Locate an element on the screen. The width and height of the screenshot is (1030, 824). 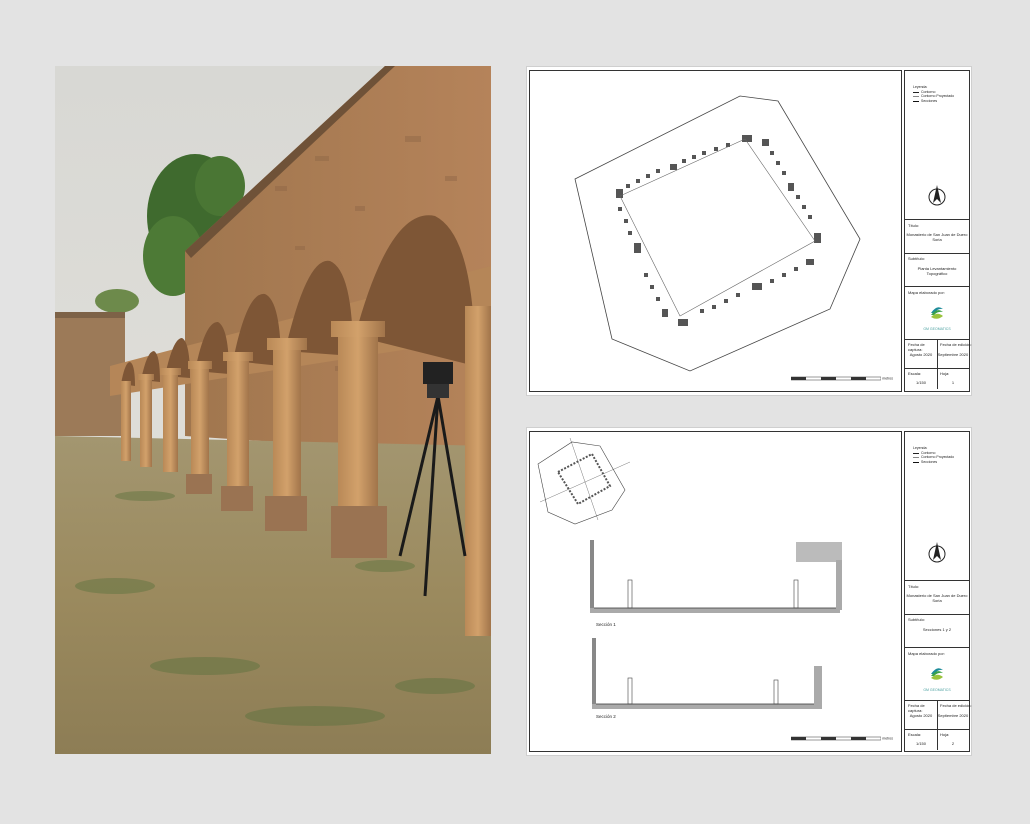
scale-cell: Escala: 1/150 Hoja: 2 is located at coordinates (937, 740).